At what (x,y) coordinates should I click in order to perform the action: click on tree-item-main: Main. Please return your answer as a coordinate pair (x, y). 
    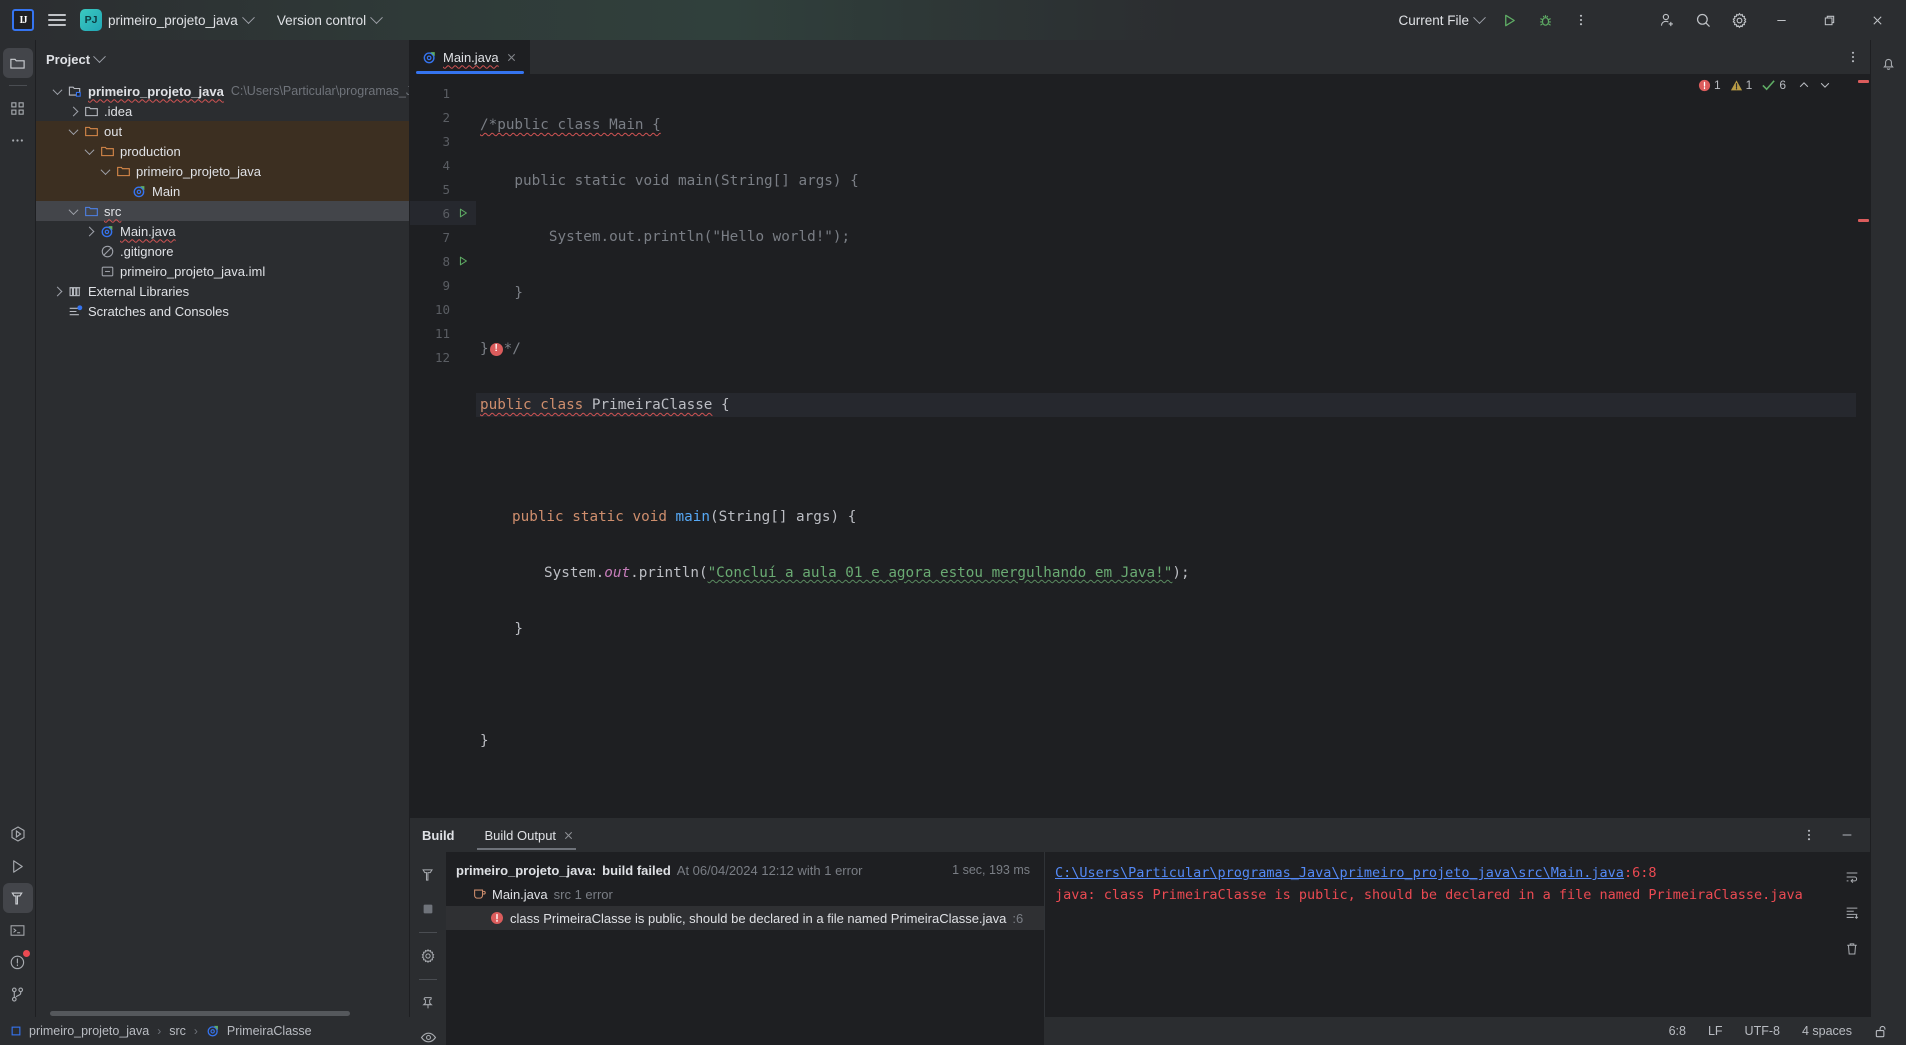
    Looking at the image, I should click on (223, 191).